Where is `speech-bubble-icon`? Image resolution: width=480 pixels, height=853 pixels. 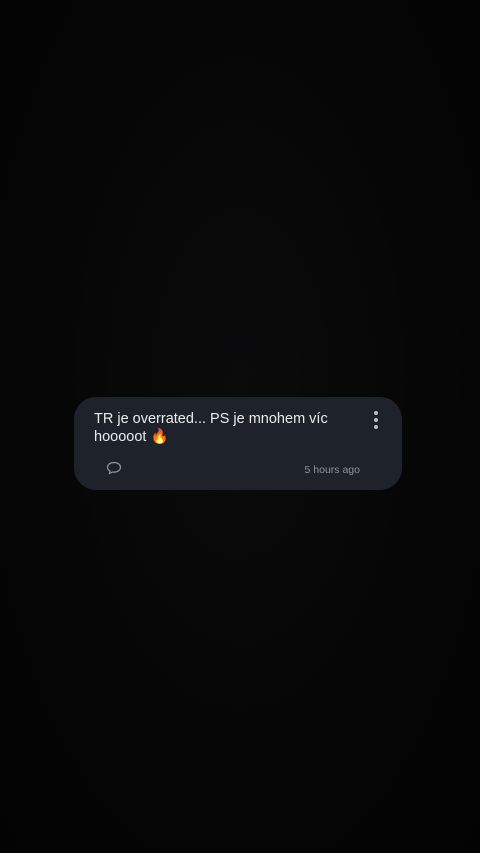 speech-bubble-icon is located at coordinates (114, 468).